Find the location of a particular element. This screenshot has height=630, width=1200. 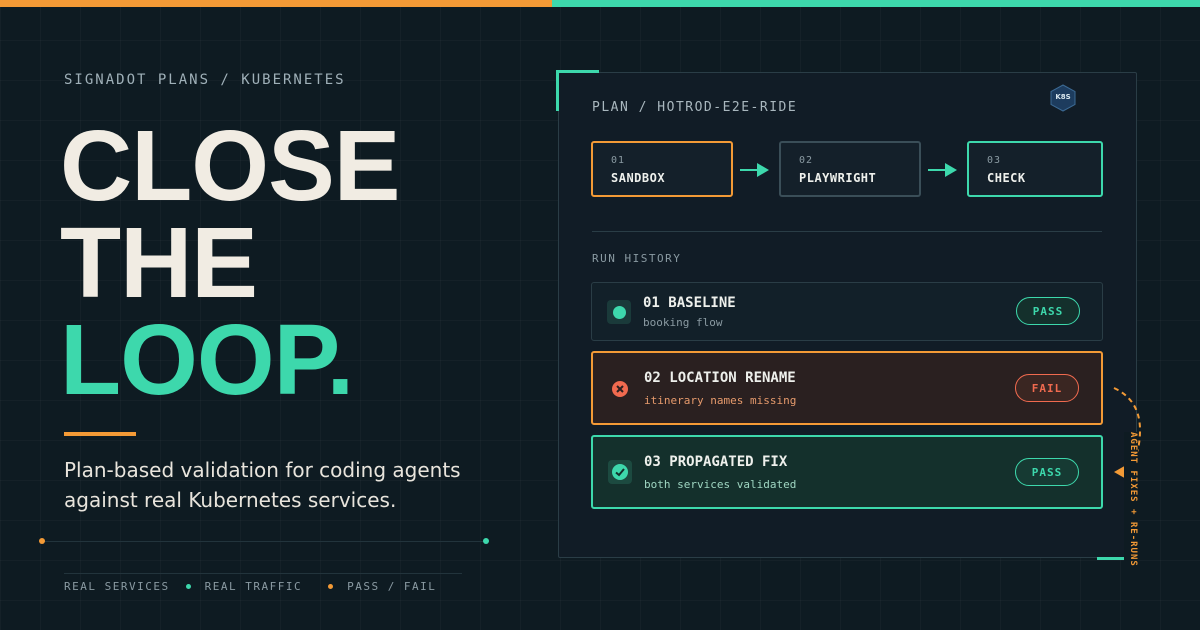

run-description: itinerary names missing is located at coordinates (720, 400).